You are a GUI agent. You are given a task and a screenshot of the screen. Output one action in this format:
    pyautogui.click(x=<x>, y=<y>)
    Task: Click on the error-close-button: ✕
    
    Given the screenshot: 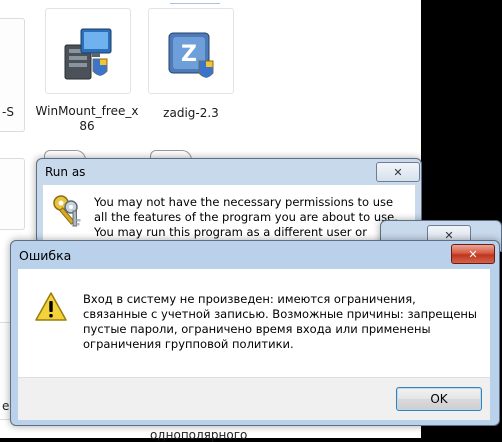 What is the action you would take?
    pyautogui.click(x=473, y=254)
    